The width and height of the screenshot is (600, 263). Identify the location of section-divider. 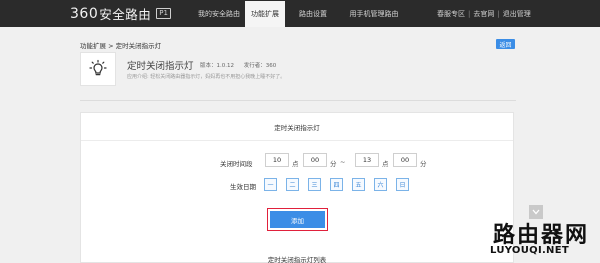
(298, 100).